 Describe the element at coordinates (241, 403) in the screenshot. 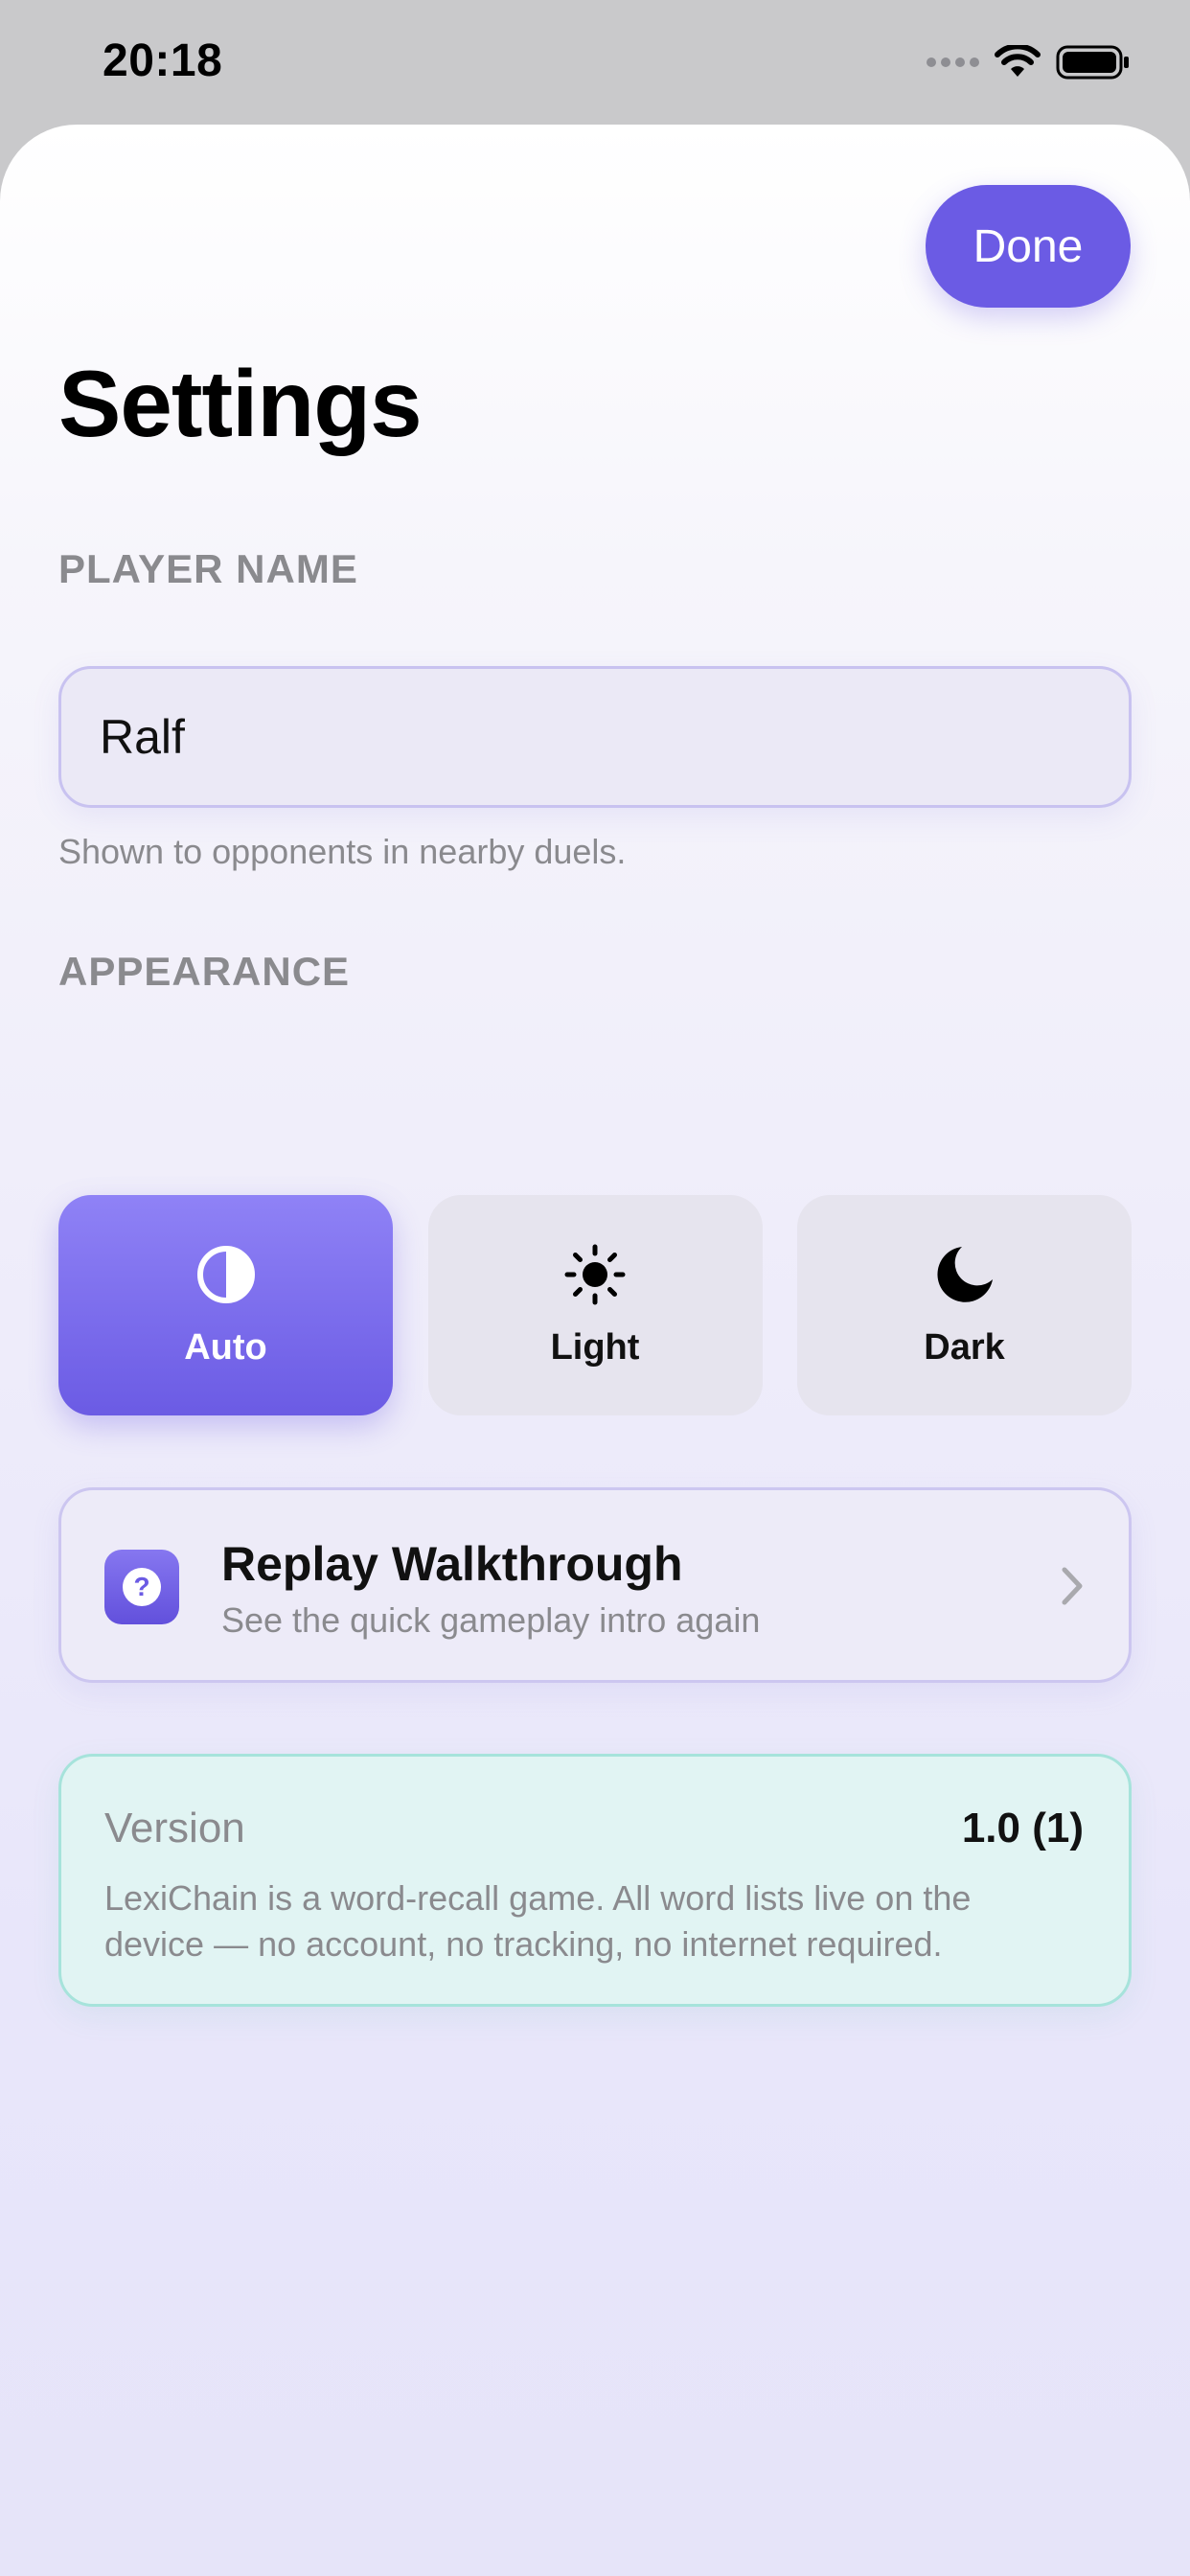

I see `page-title: Settings` at that location.